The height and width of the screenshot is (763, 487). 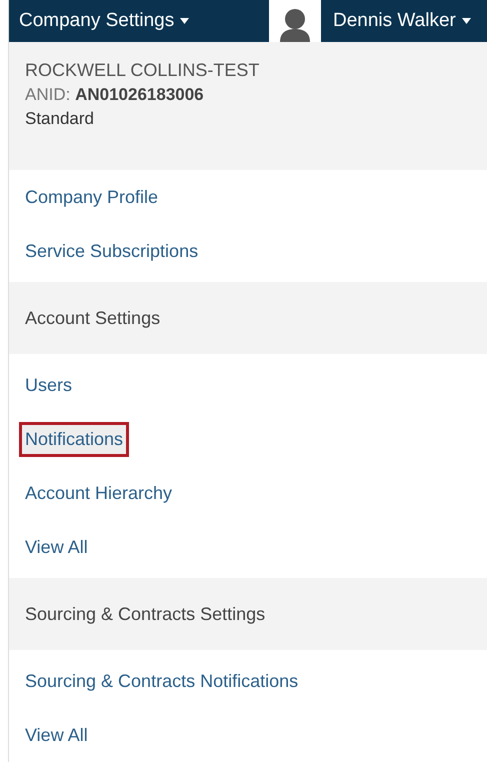 I want to click on menu-link: Account Hierarchy, so click(x=98, y=493).